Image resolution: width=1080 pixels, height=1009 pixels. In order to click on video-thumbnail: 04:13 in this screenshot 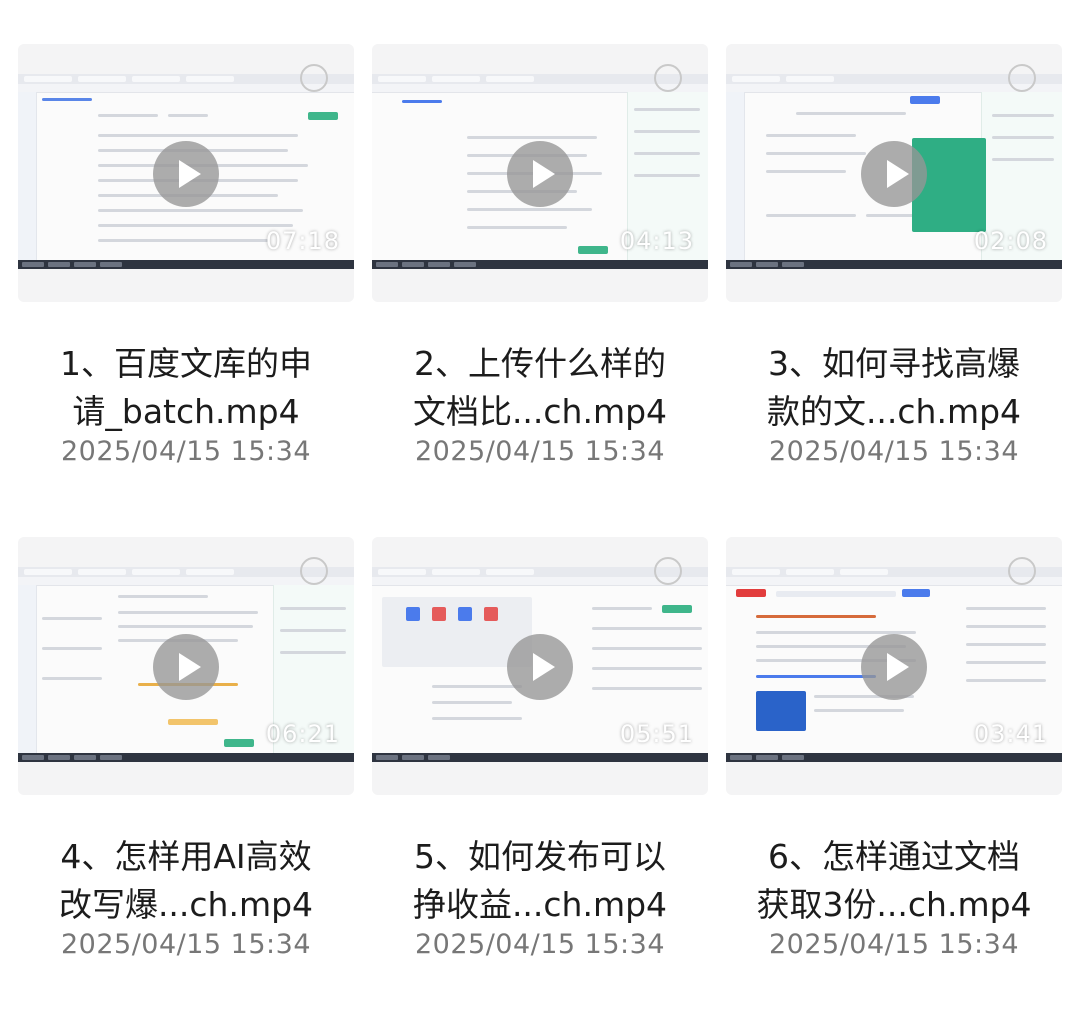, I will do `click(540, 173)`.